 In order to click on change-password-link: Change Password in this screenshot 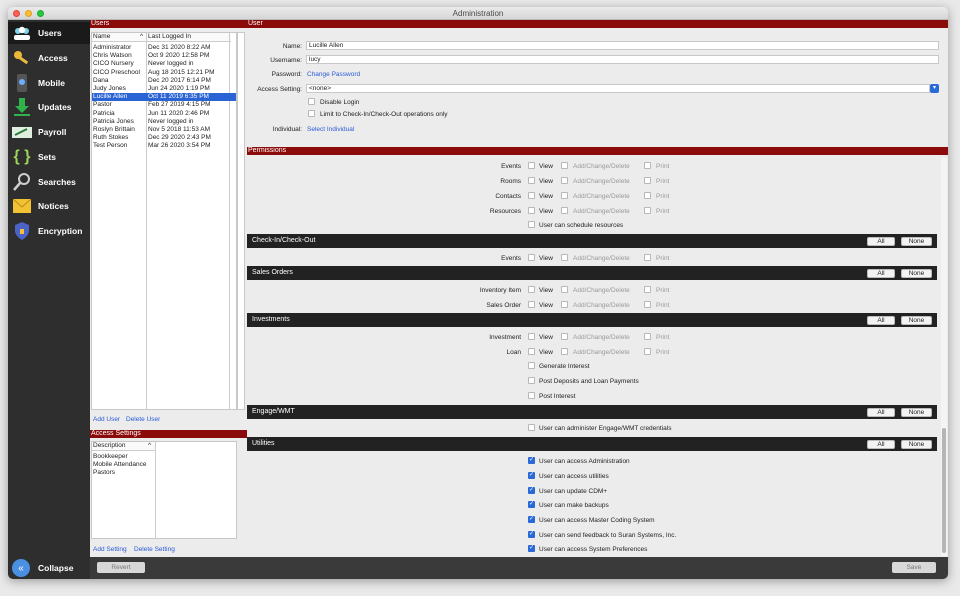, I will do `click(333, 74)`.